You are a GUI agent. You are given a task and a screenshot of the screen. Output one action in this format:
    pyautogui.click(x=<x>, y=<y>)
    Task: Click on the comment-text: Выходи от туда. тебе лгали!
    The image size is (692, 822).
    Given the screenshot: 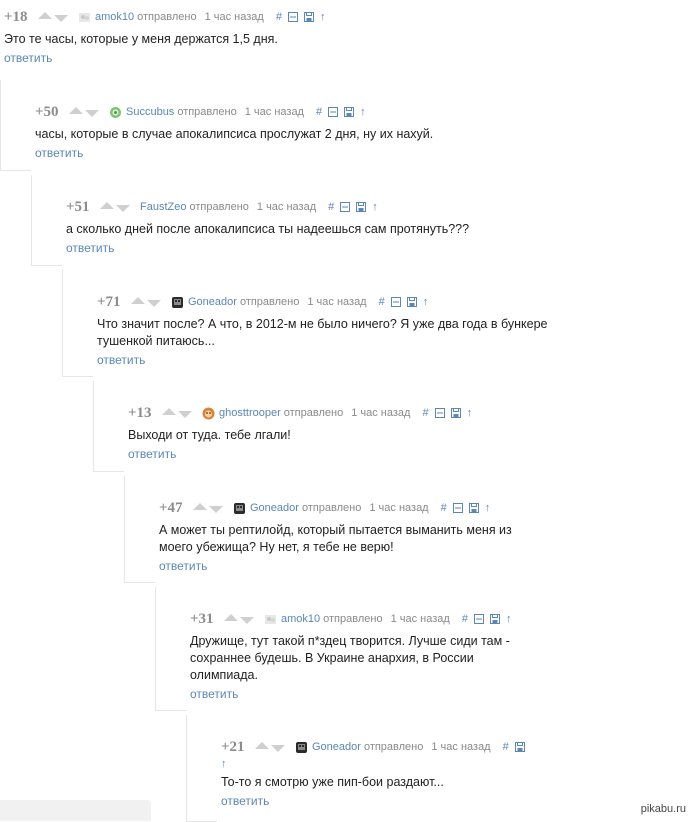 What is the action you would take?
    pyautogui.click(x=209, y=435)
    